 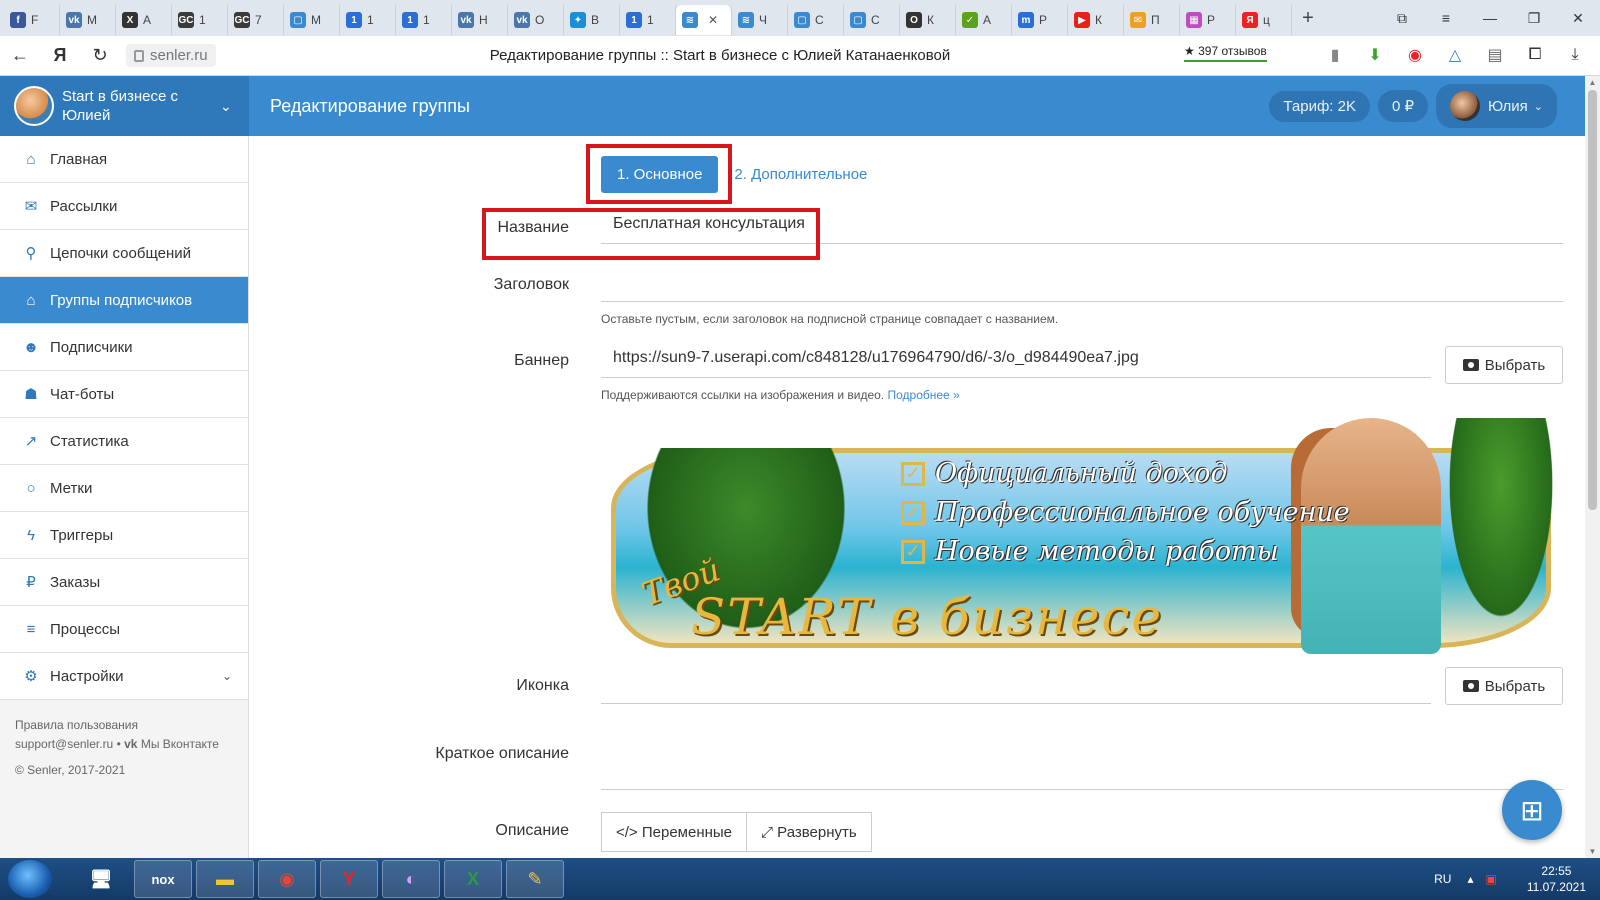 What do you see at coordinates (1155, 20) in the screenshot?
I see `browser-tab-label: П` at bounding box center [1155, 20].